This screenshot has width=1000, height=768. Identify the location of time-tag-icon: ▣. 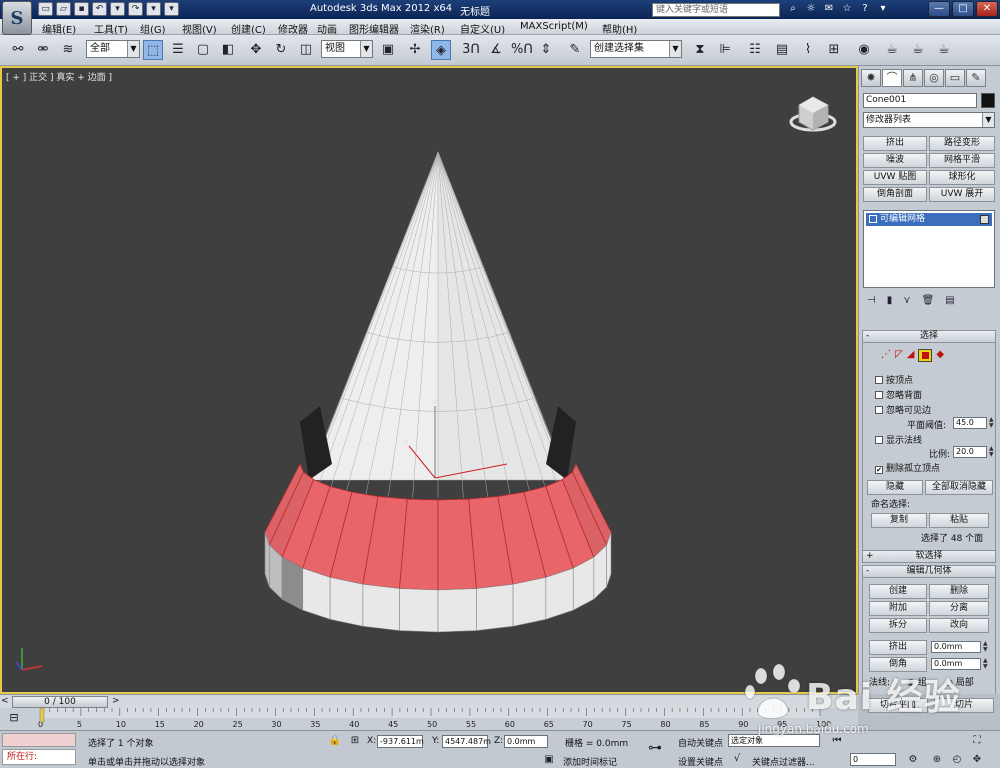
(549, 760).